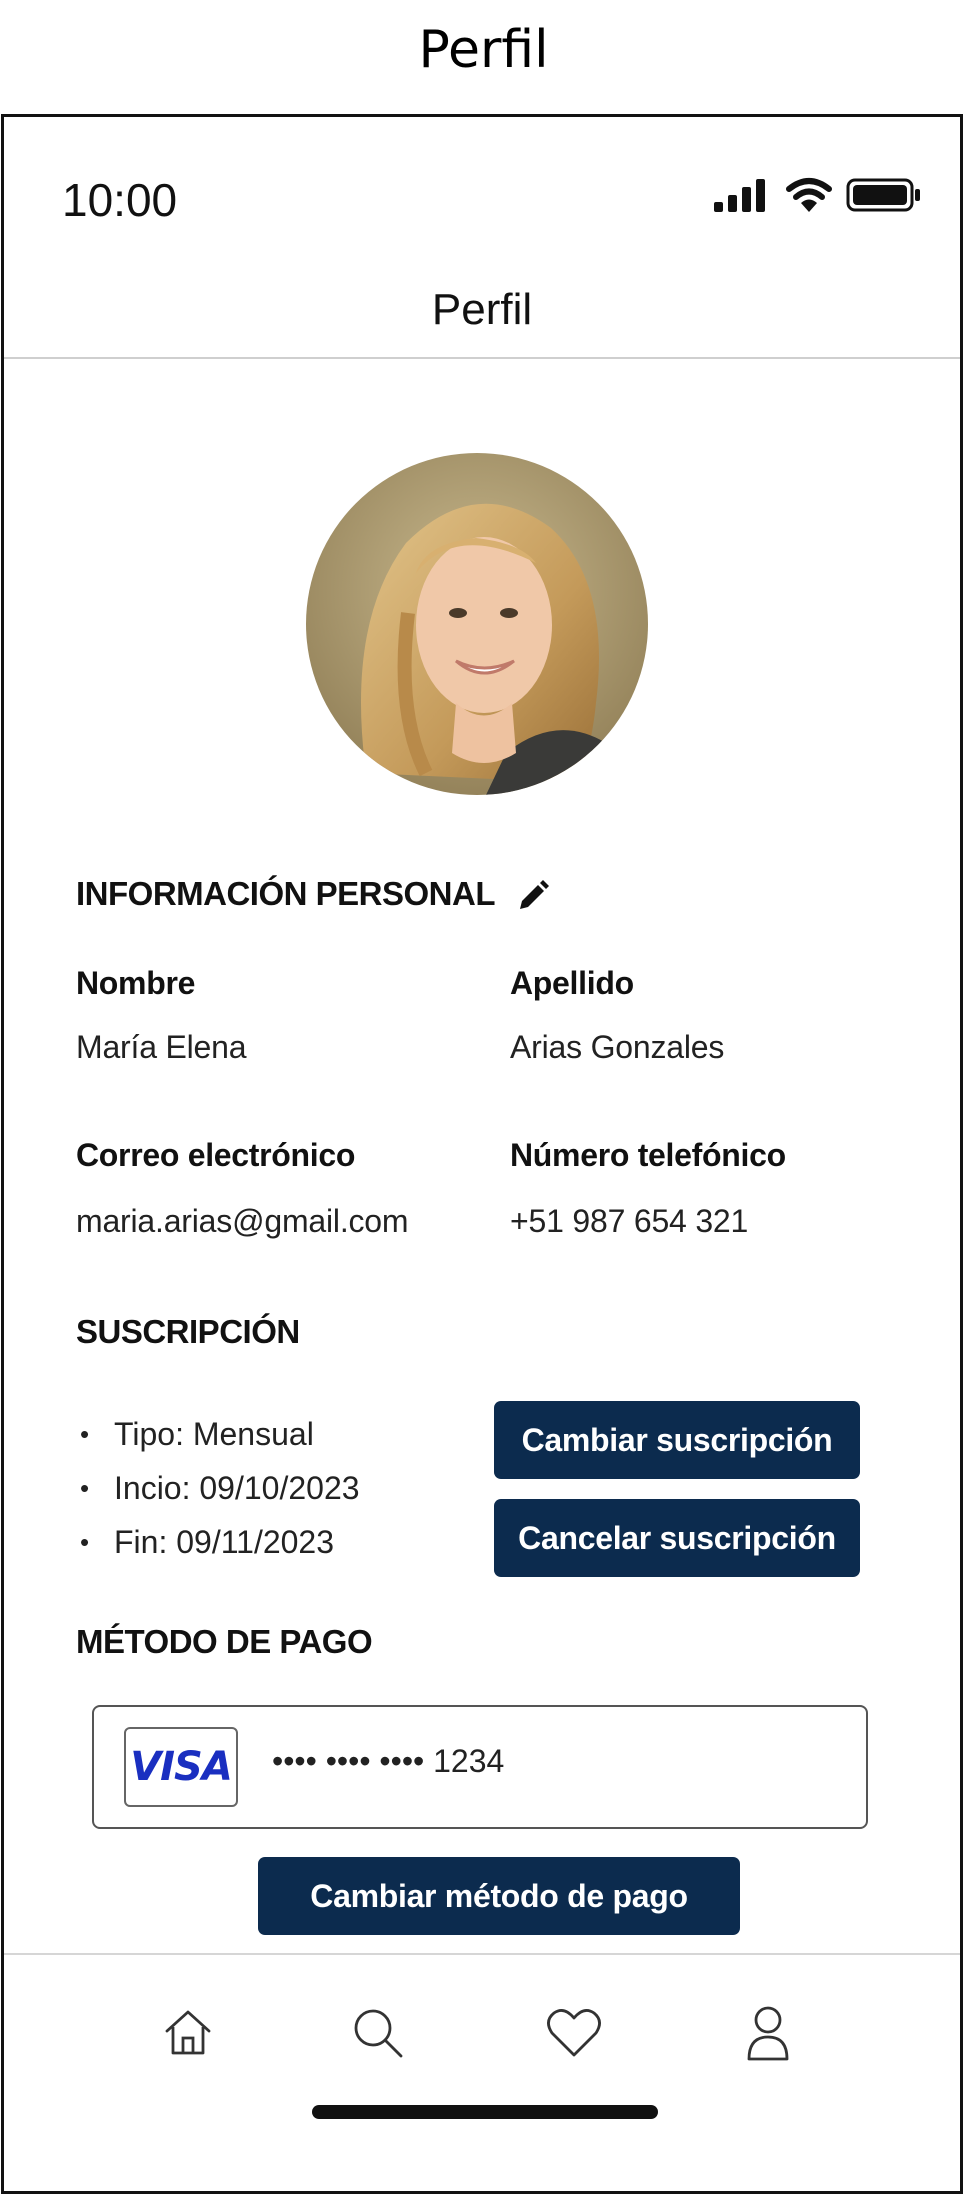  I want to click on home-indicator, so click(485, 2112).